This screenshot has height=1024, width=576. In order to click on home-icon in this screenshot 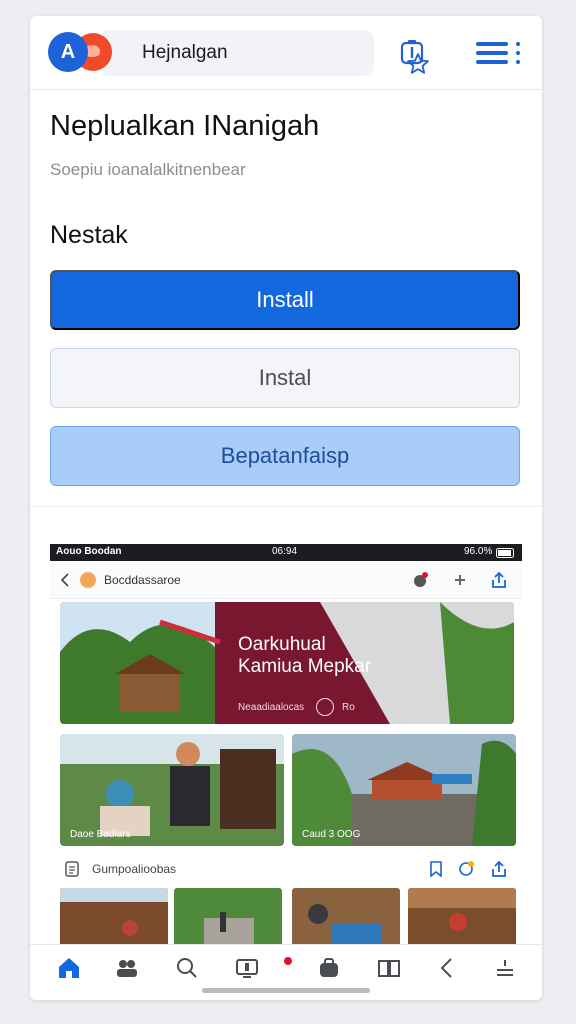, I will do `click(69, 968)`.